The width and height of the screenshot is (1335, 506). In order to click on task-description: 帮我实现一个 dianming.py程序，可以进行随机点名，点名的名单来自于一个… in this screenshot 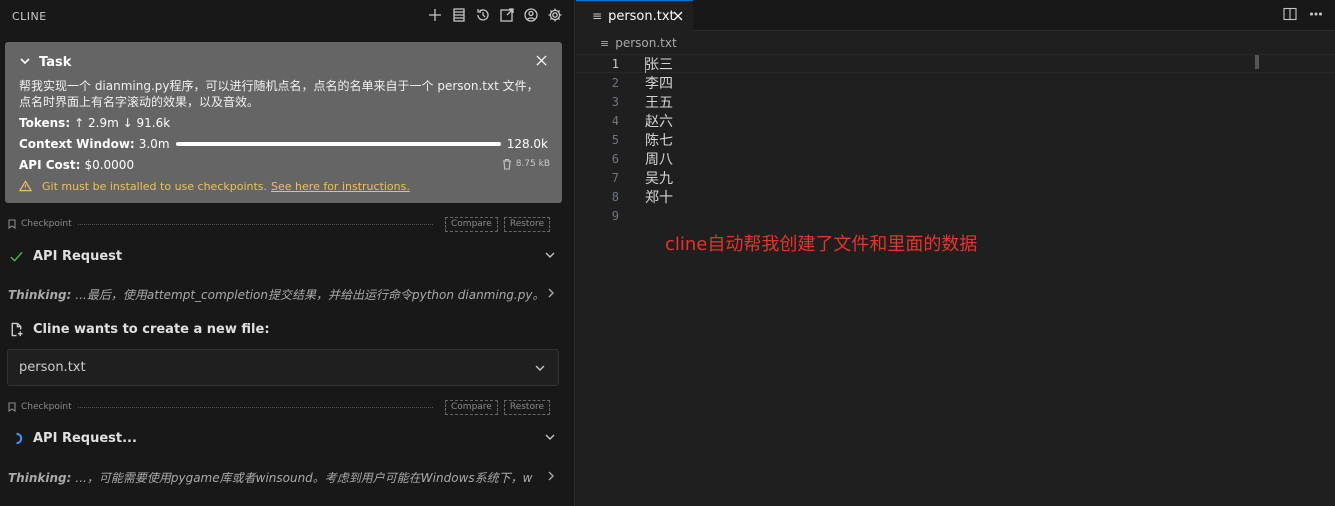, I will do `click(279, 94)`.